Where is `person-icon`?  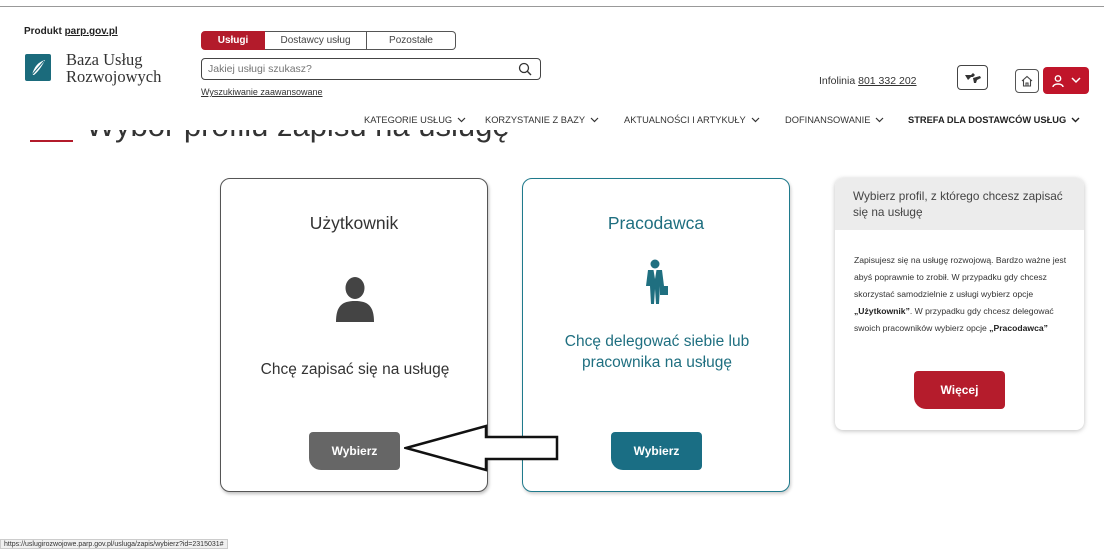
person-icon is located at coordinates (355, 299).